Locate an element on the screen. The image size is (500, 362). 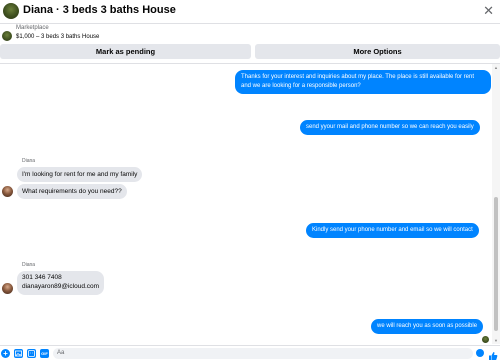
listing-thumbnail is located at coordinates (7, 36).